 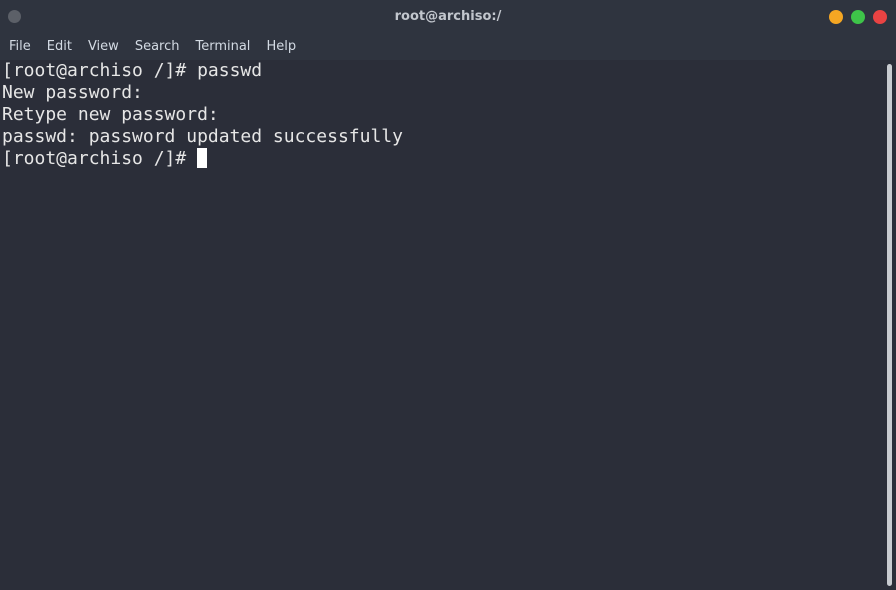 I want to click on terminal-line: [root@archiso /]# passwd, so click(x=132, y=70).